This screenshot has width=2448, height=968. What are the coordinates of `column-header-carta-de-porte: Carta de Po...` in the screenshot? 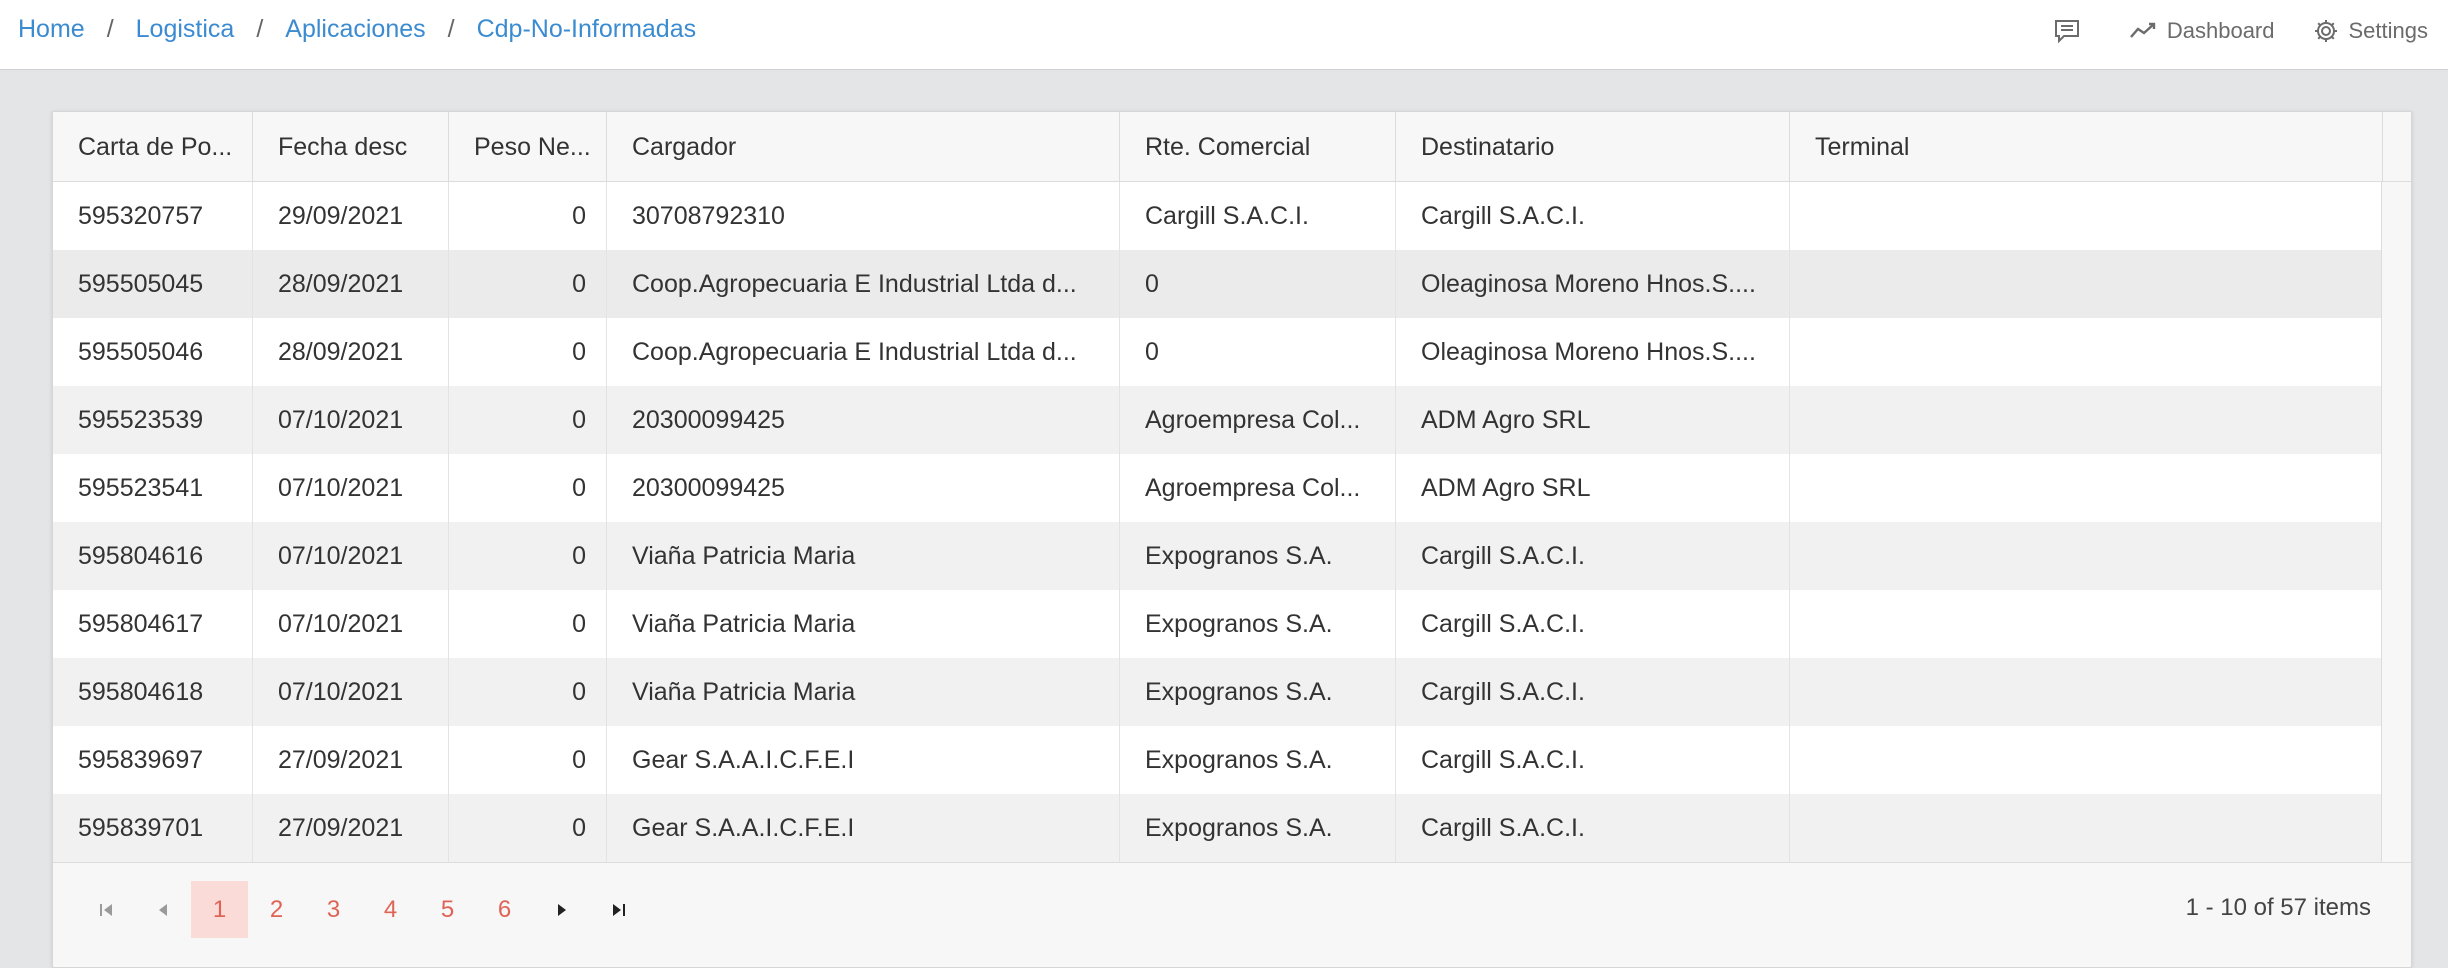 It's located at (153, 147).